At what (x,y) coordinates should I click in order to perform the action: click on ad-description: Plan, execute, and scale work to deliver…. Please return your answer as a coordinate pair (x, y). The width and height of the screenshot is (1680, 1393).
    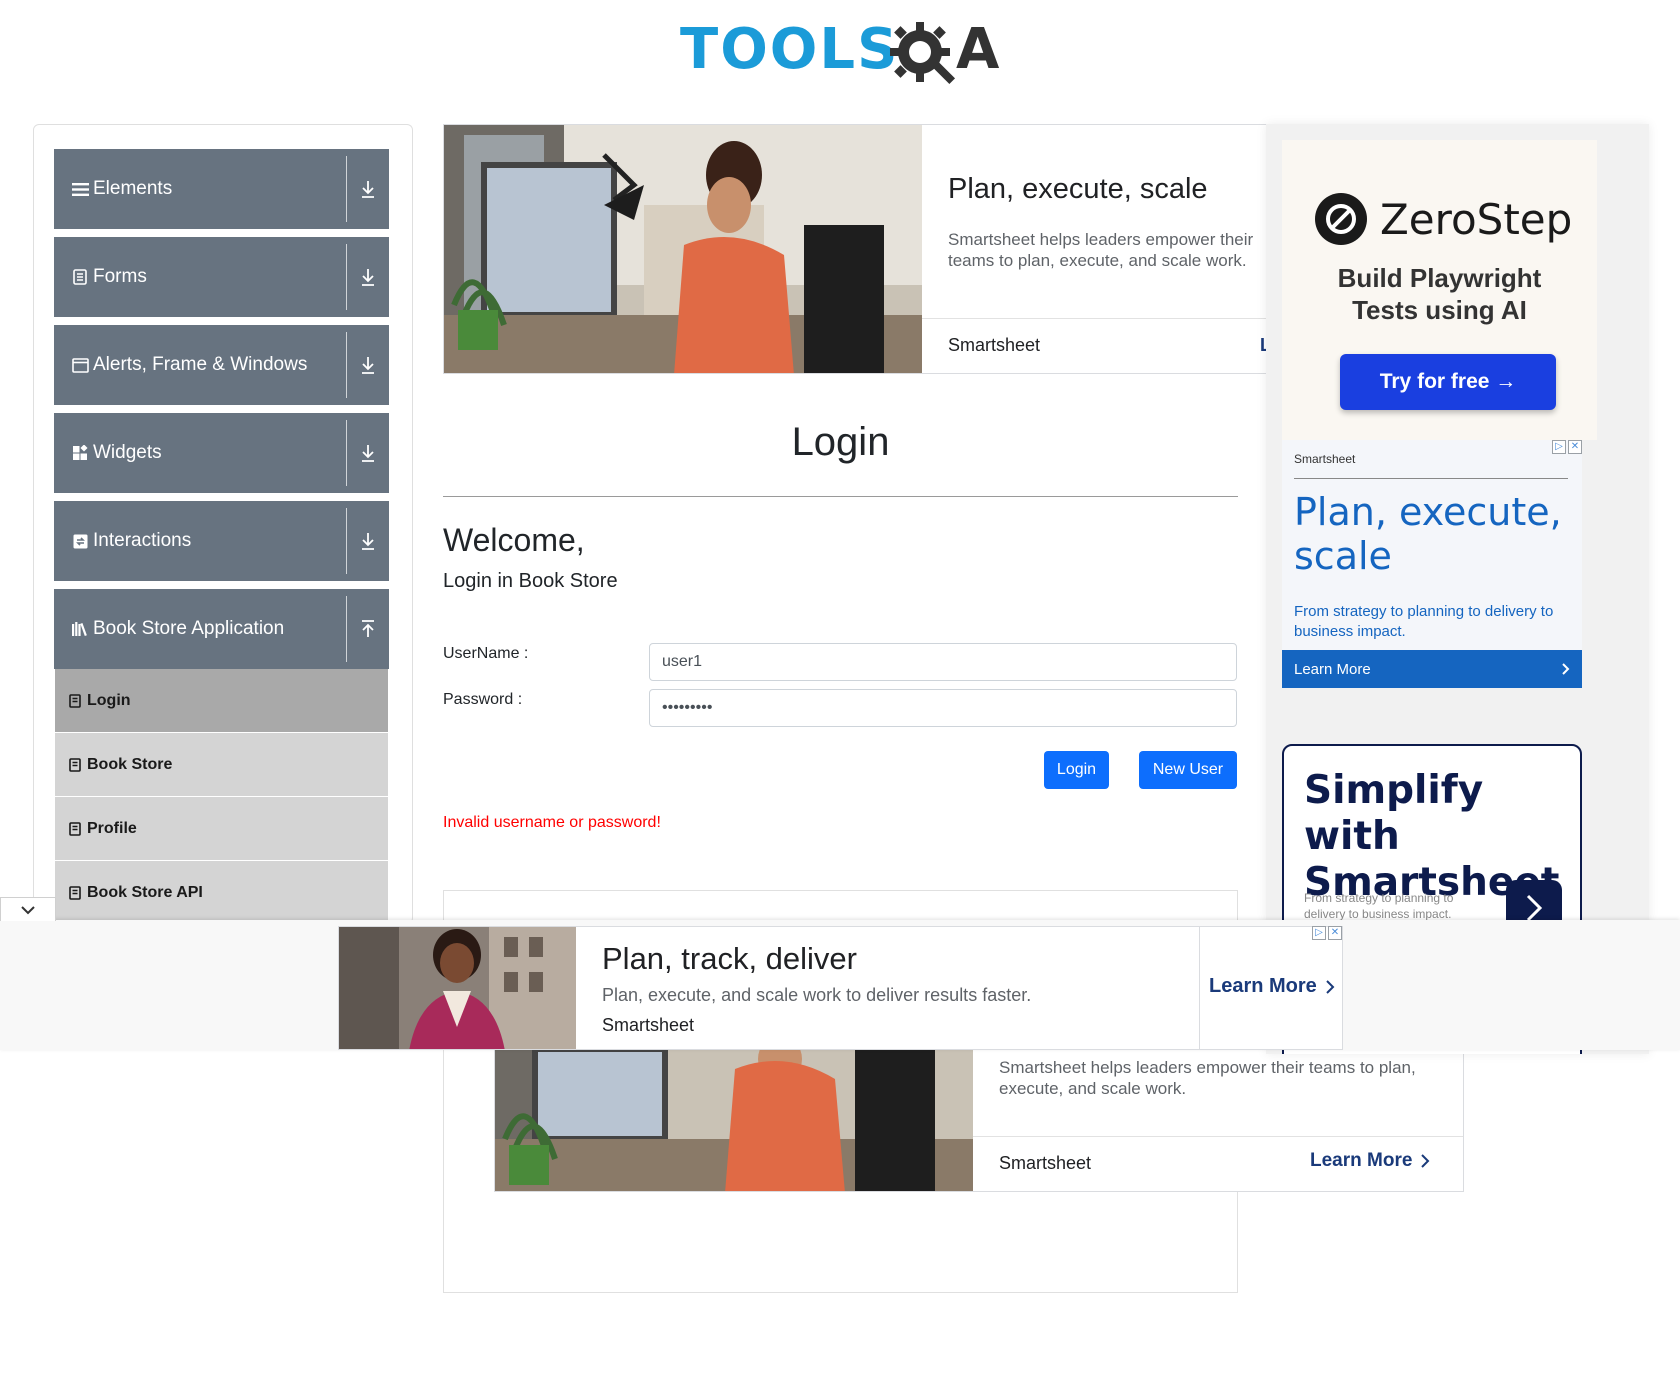
    Looking at the image, I should click on (817, 995).